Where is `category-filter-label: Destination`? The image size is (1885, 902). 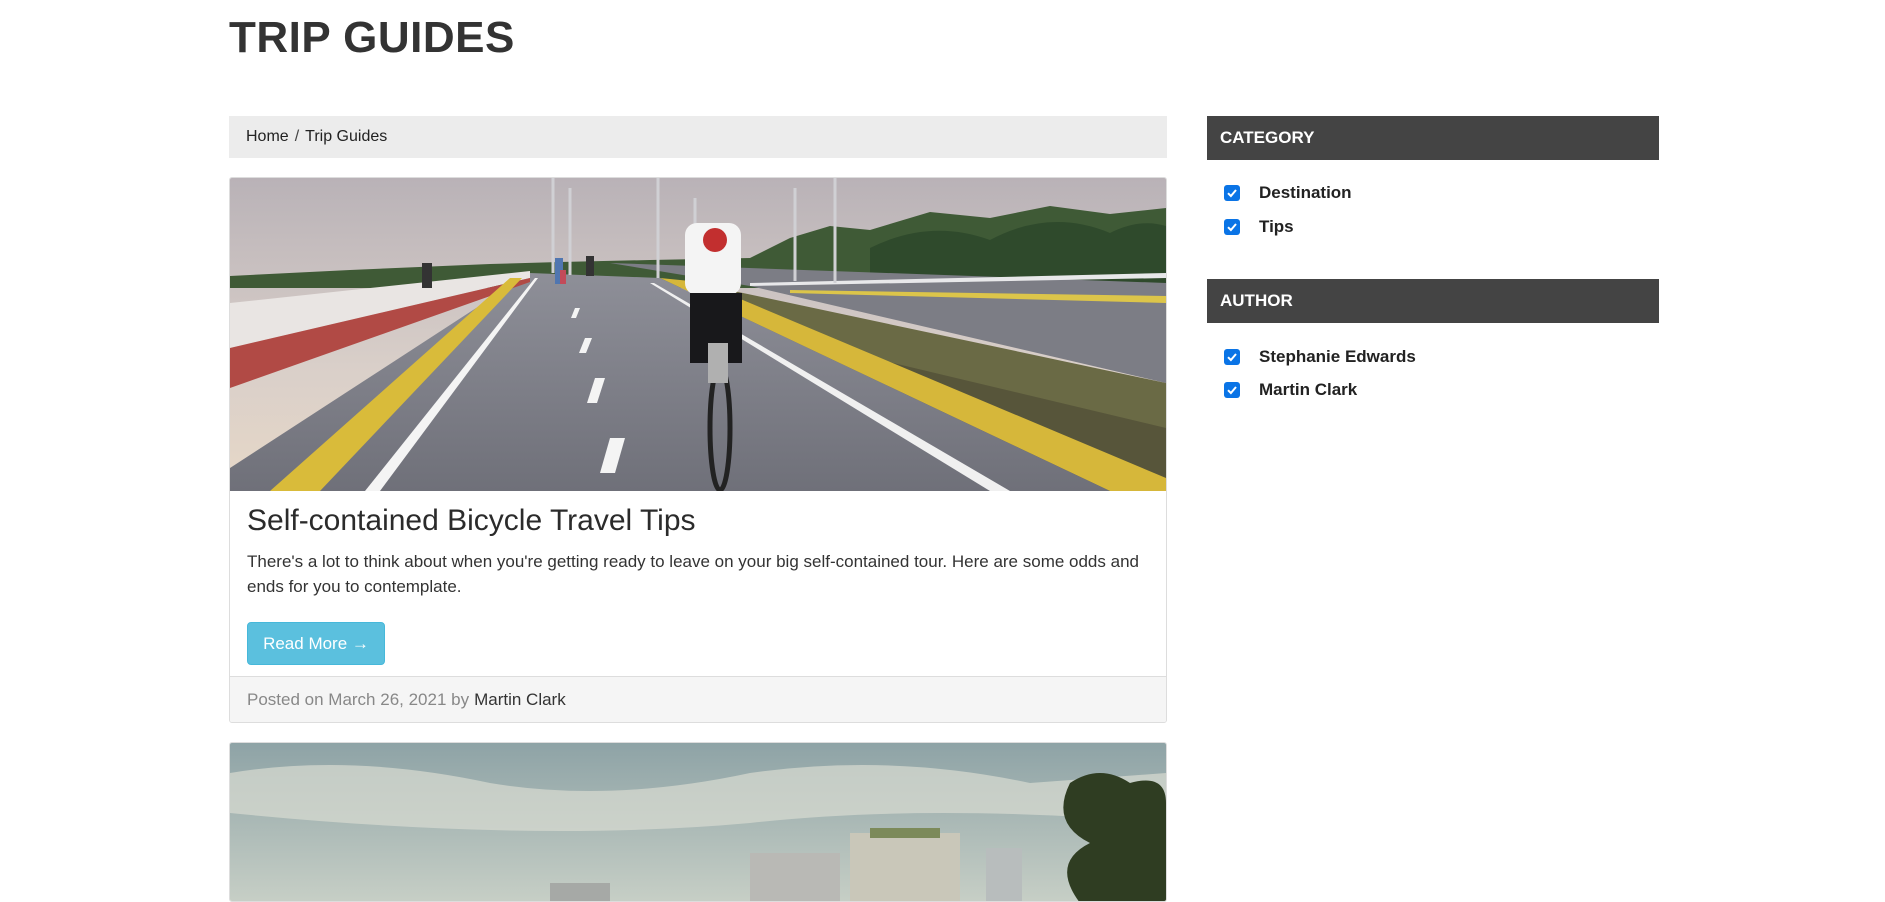
category-filter-label: Destination is located at coordinates (1305, 192).